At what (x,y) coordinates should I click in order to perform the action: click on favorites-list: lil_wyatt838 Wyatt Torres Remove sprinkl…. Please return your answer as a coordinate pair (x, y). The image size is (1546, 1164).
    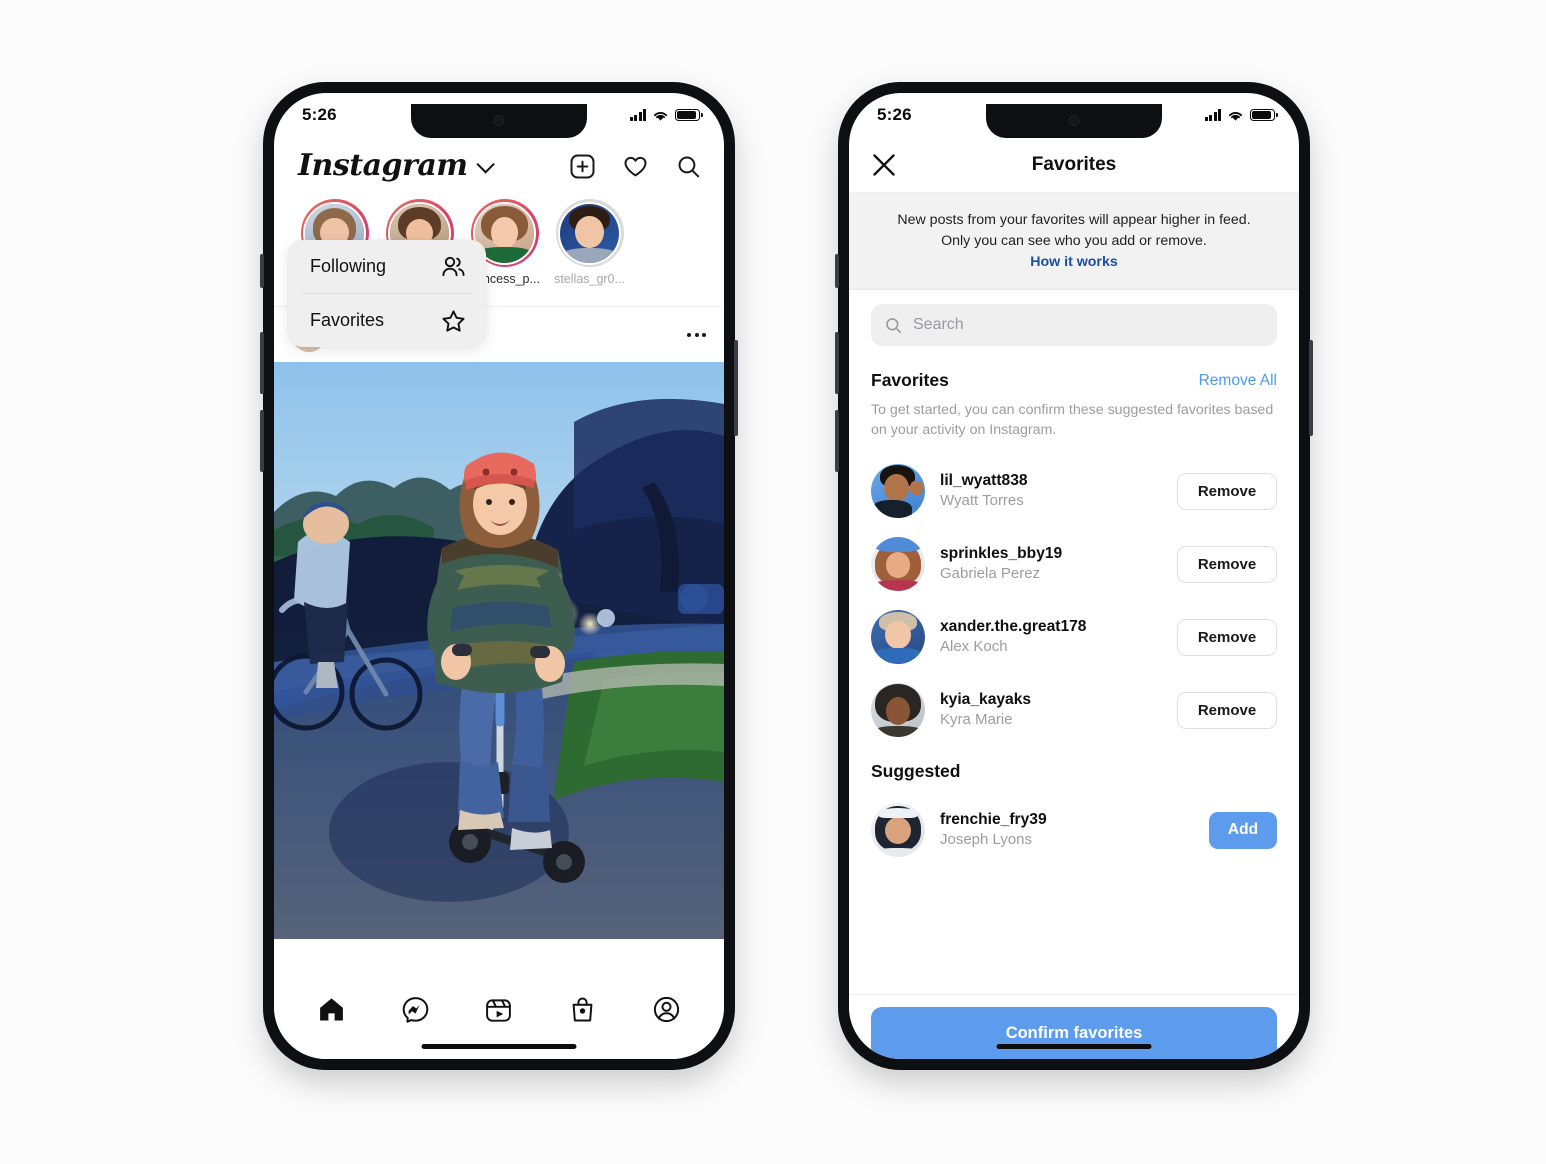
    Looking at the image, I should click on (1074, 596).